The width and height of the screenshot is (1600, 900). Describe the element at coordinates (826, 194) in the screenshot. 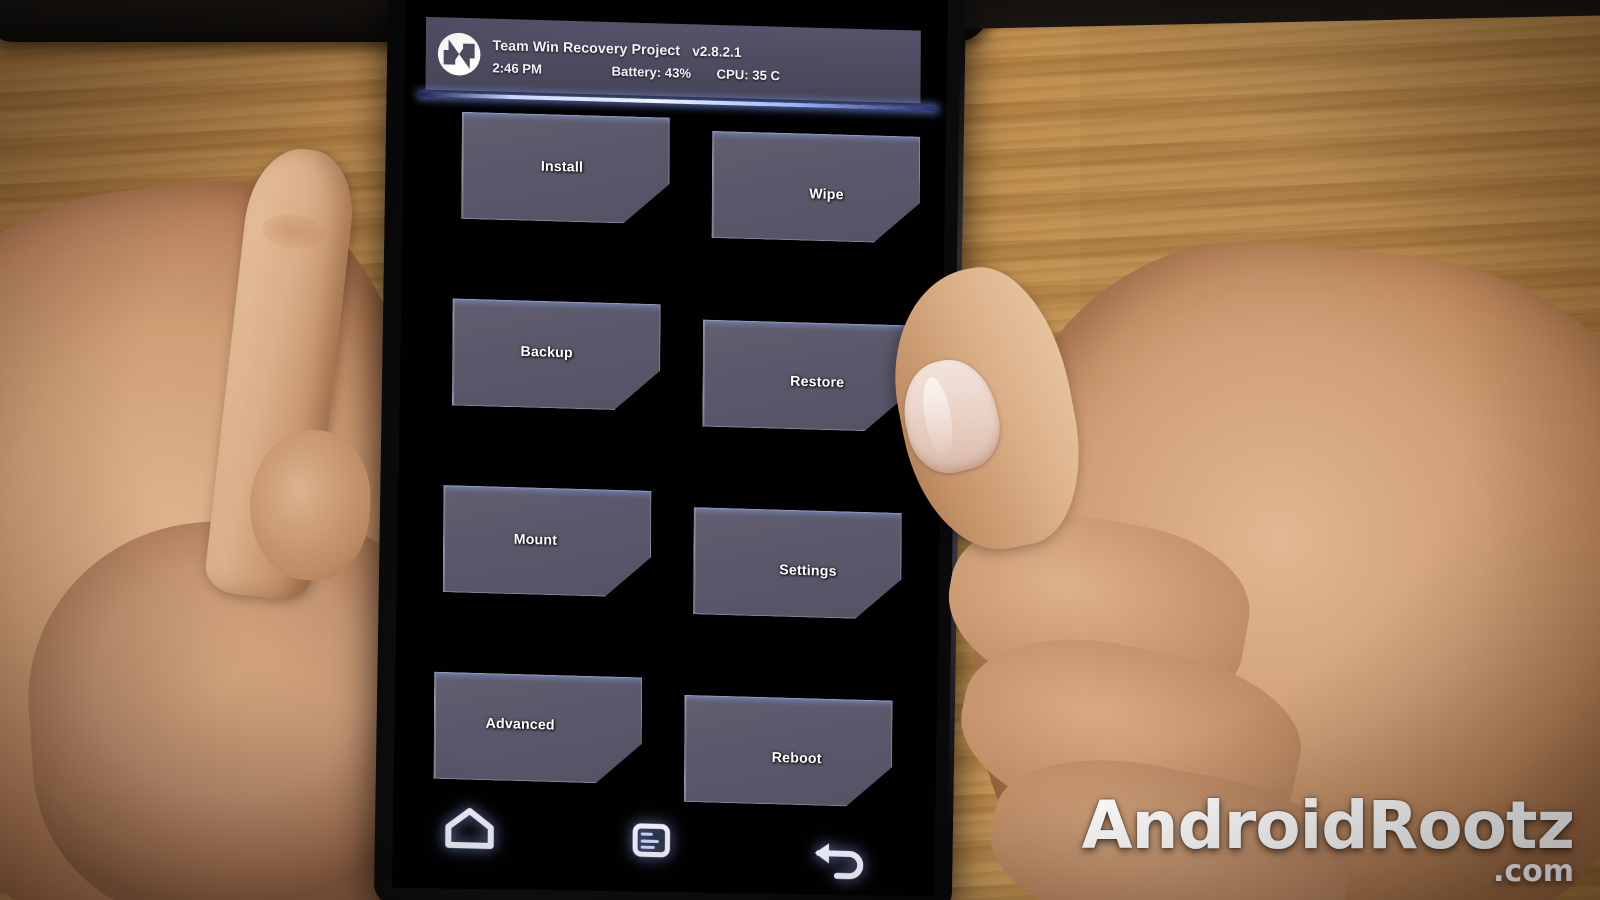

I see `wipe-button-label: Wipe` at that location.